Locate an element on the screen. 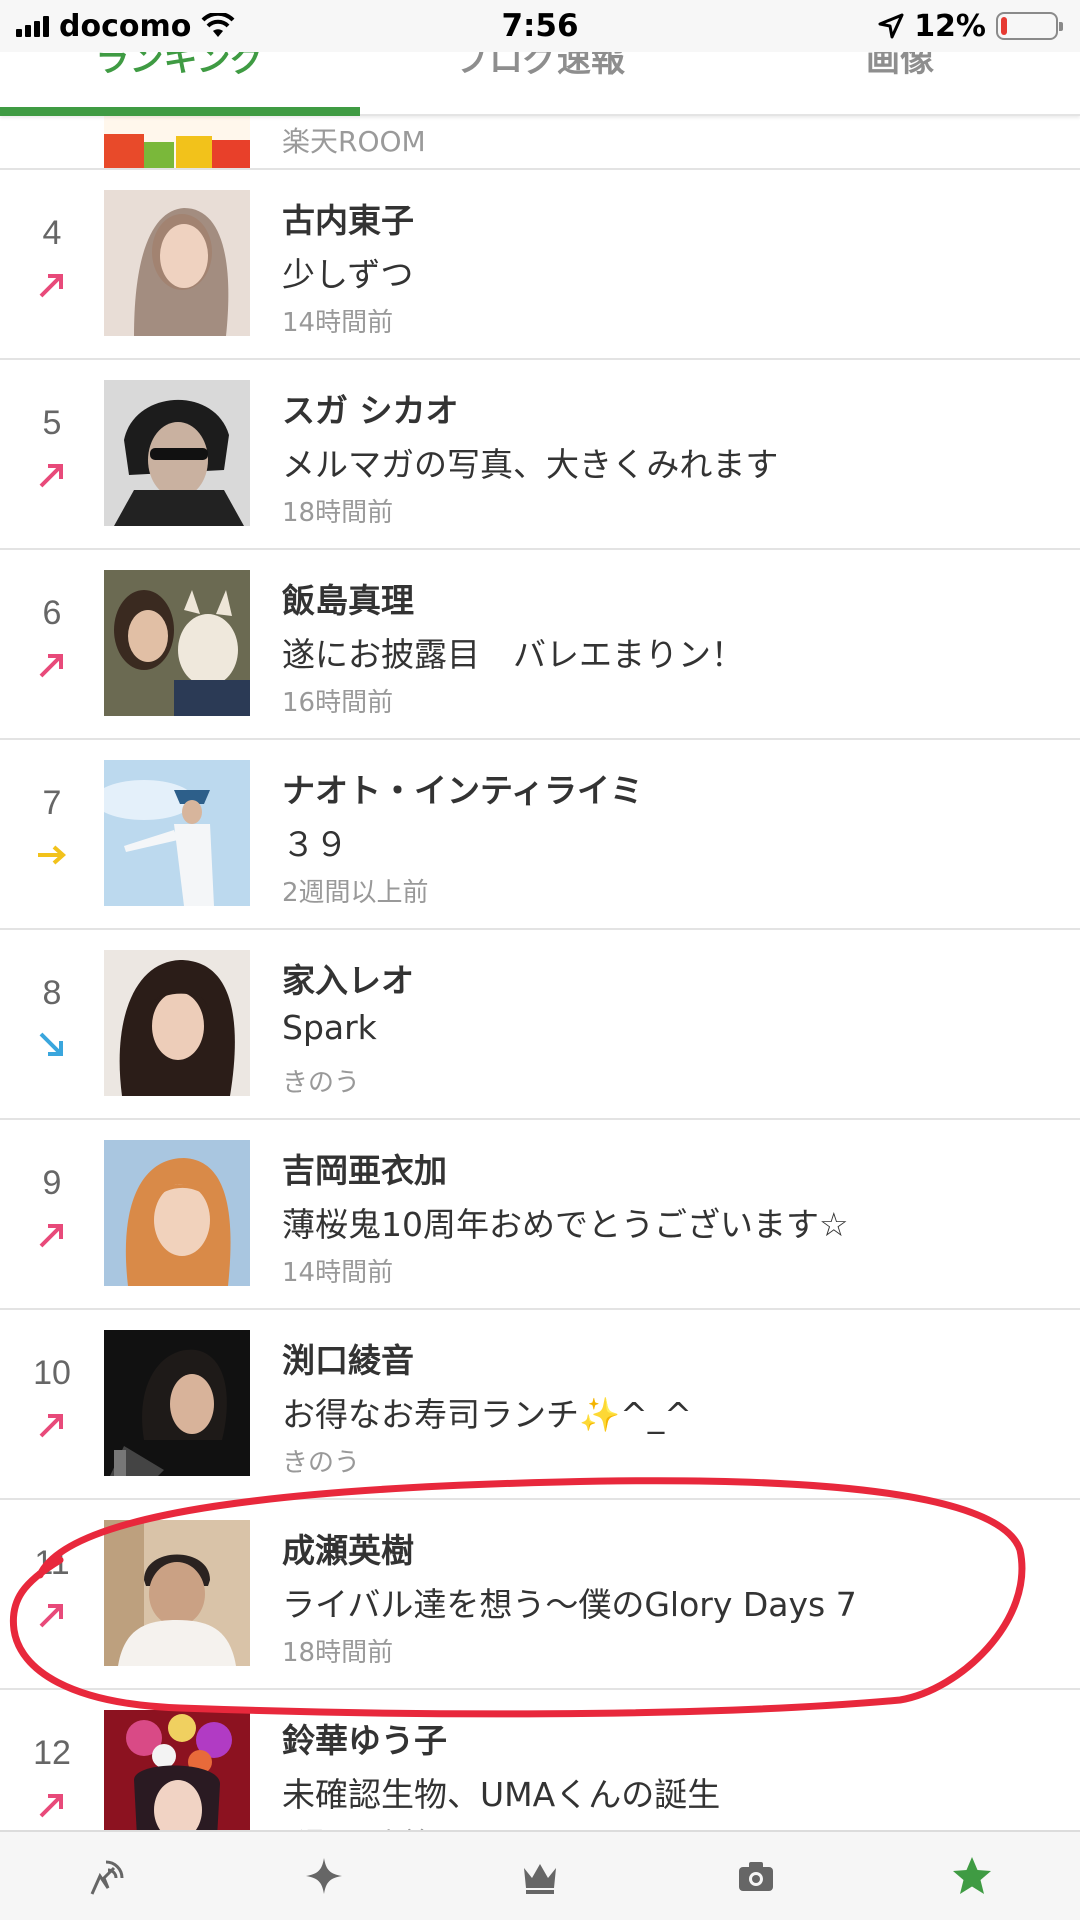 The width and height of the screenshot is (1080, 1920). rank-number: 8 is located at coordinates (52, 993).